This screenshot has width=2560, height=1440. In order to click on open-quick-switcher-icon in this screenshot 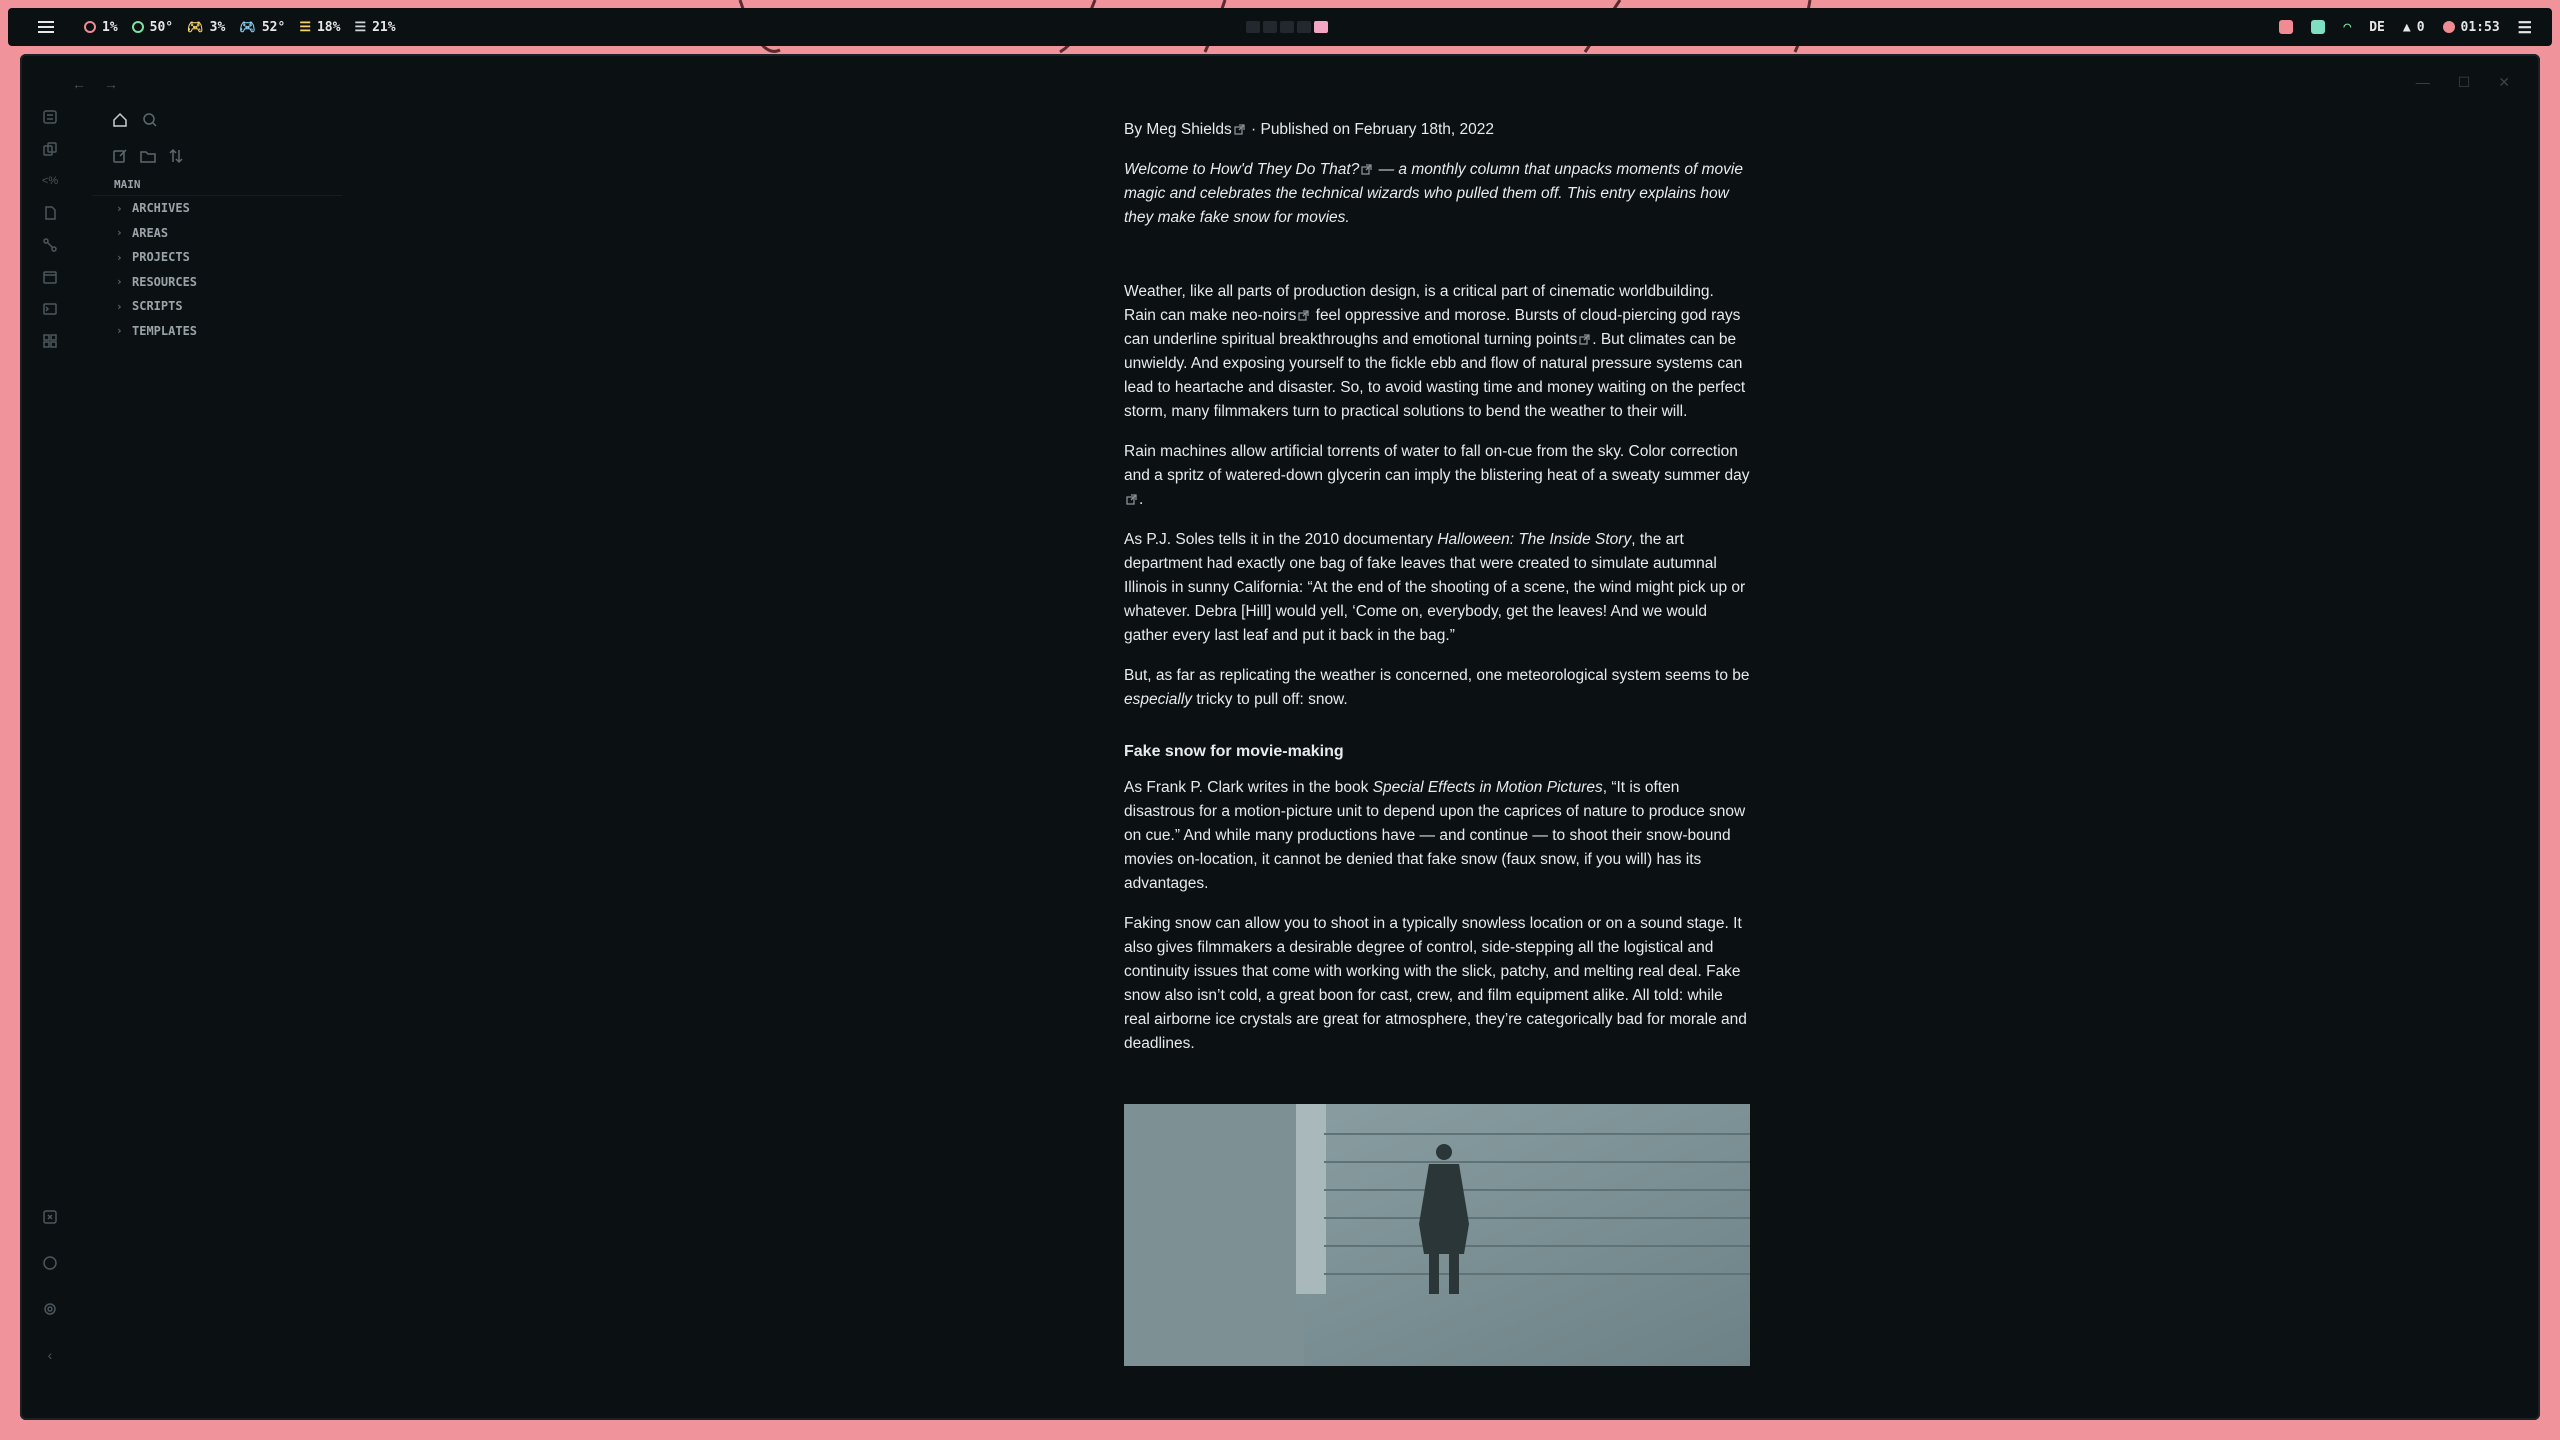, I will do `click(50, 117)`.